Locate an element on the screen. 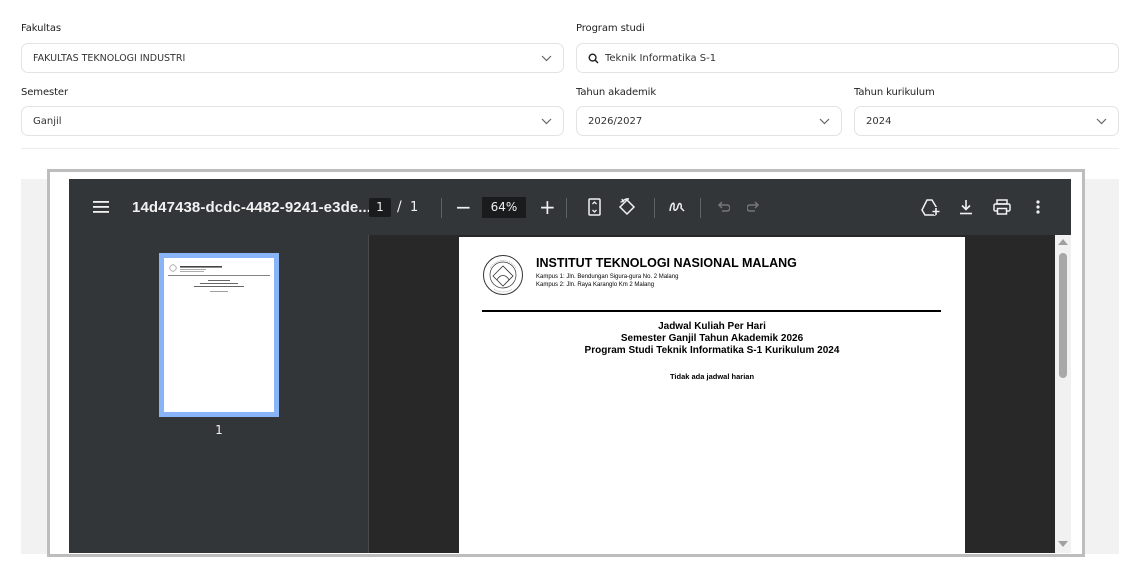 The image size is (1139, 564). institution-seal is located at coordinates (503, 277).